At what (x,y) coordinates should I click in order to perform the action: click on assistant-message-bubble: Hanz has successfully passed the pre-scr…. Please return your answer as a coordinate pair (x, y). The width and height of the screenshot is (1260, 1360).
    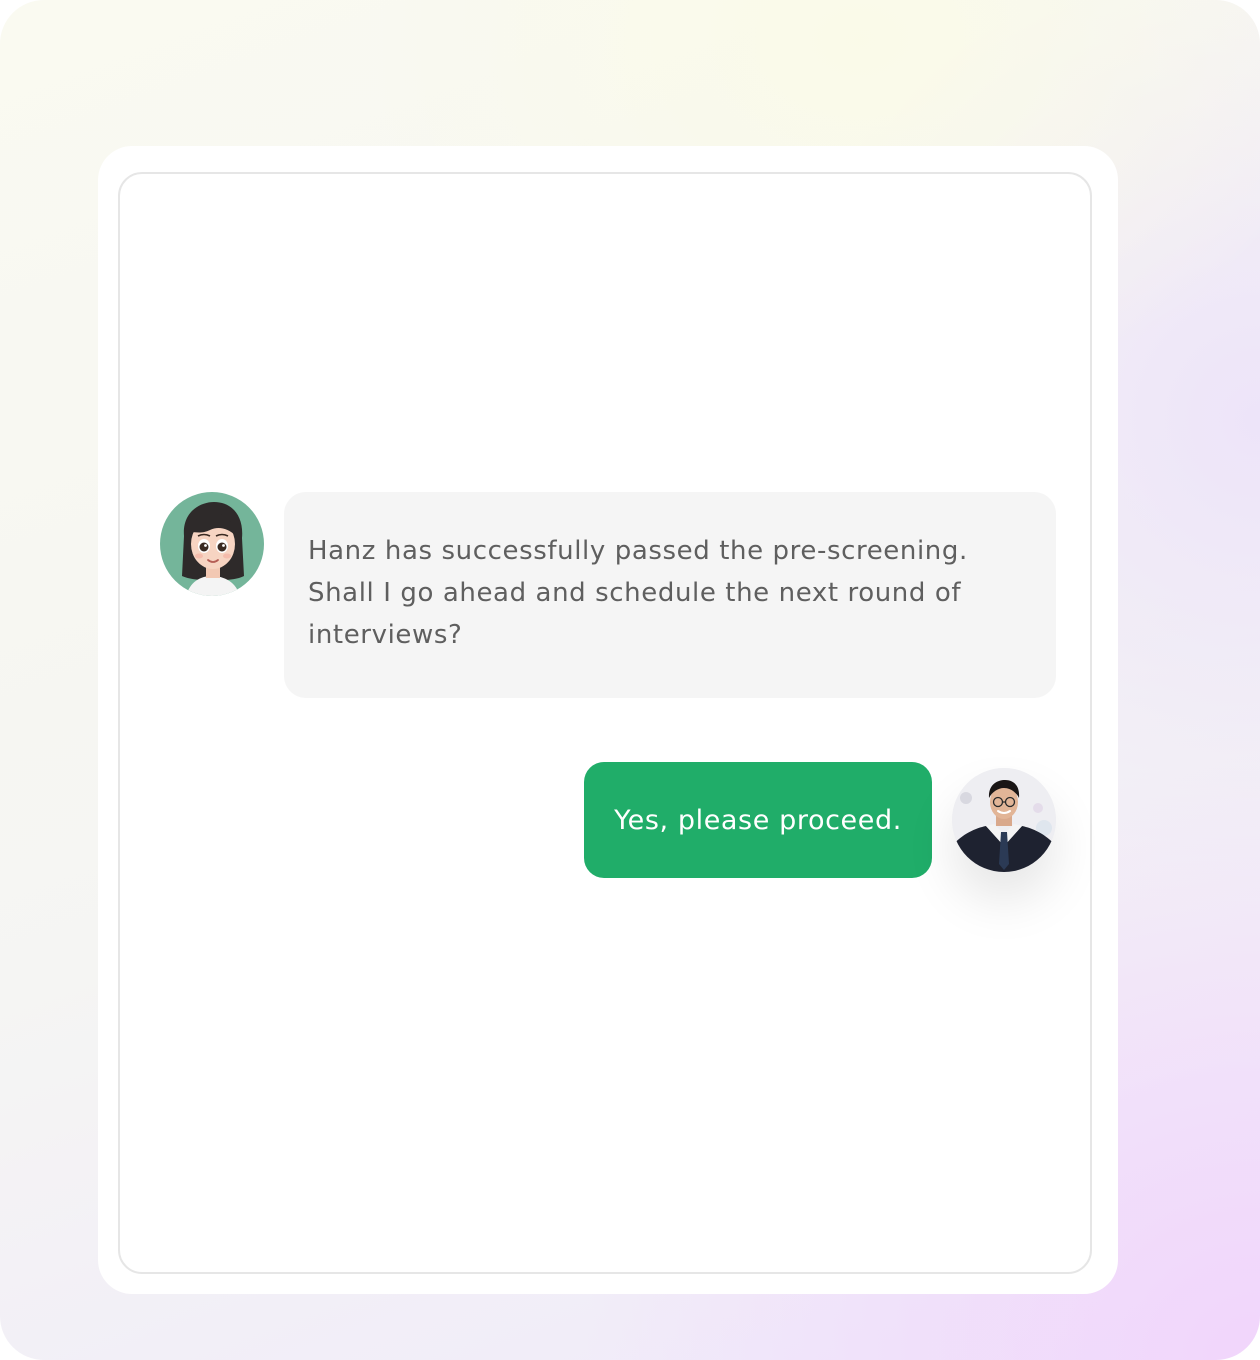
    Looking at the image, I should click on (670, 595).